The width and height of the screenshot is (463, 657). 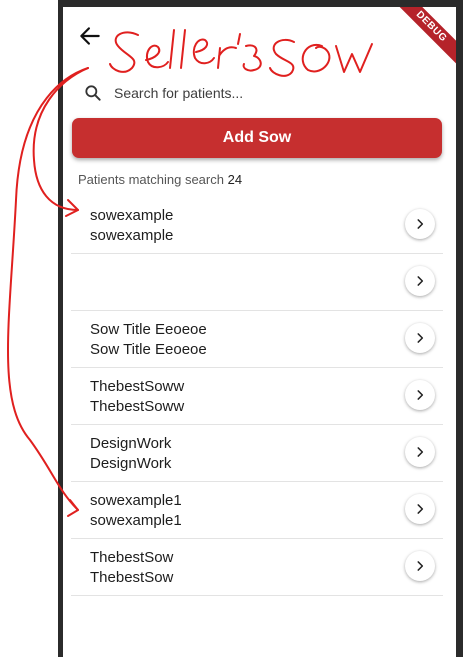 I want to click on list-item-texts: DesignWork DesignWork, so click(x=130, y=454).